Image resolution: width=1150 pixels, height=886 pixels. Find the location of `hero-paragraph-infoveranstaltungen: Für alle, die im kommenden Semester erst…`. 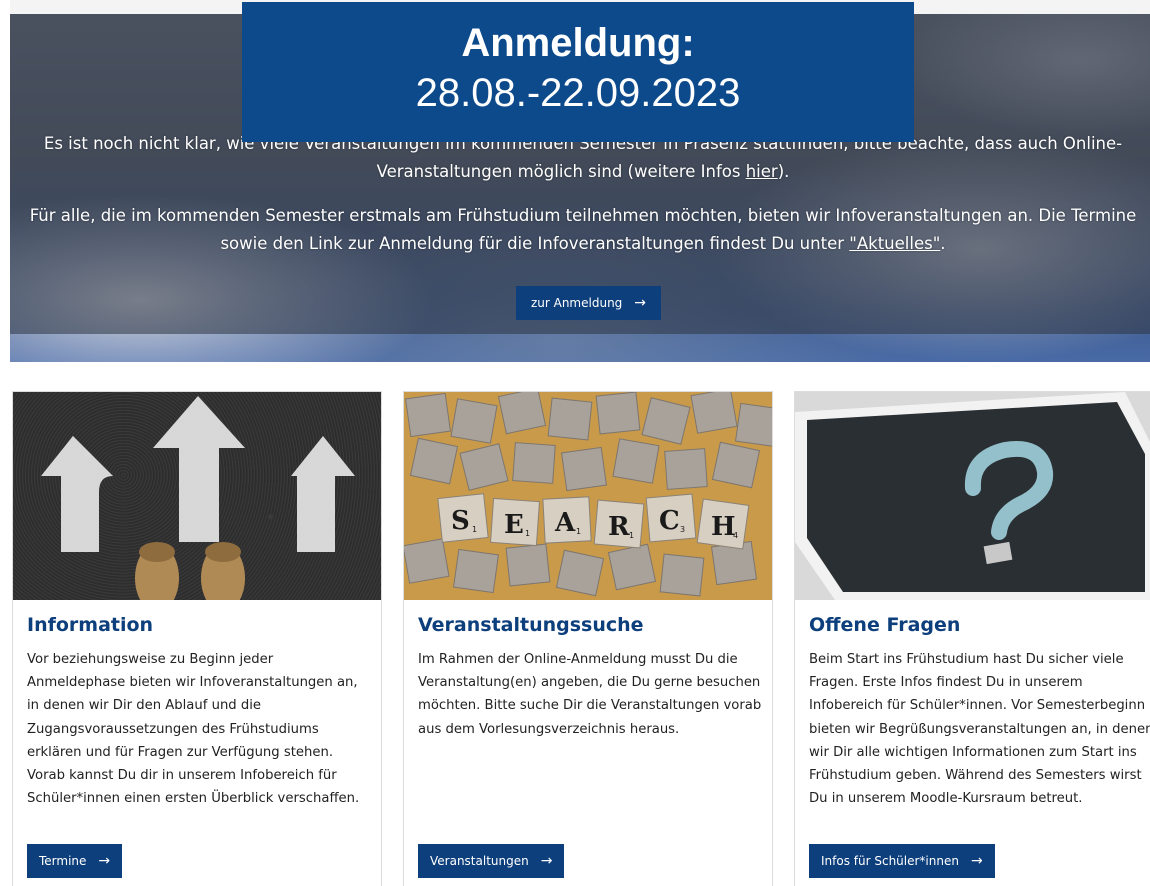

hero-paragraph-infoveranstaltungen: Für alle, die im kommenden Semester erst… is located at coordinates (583, 229).